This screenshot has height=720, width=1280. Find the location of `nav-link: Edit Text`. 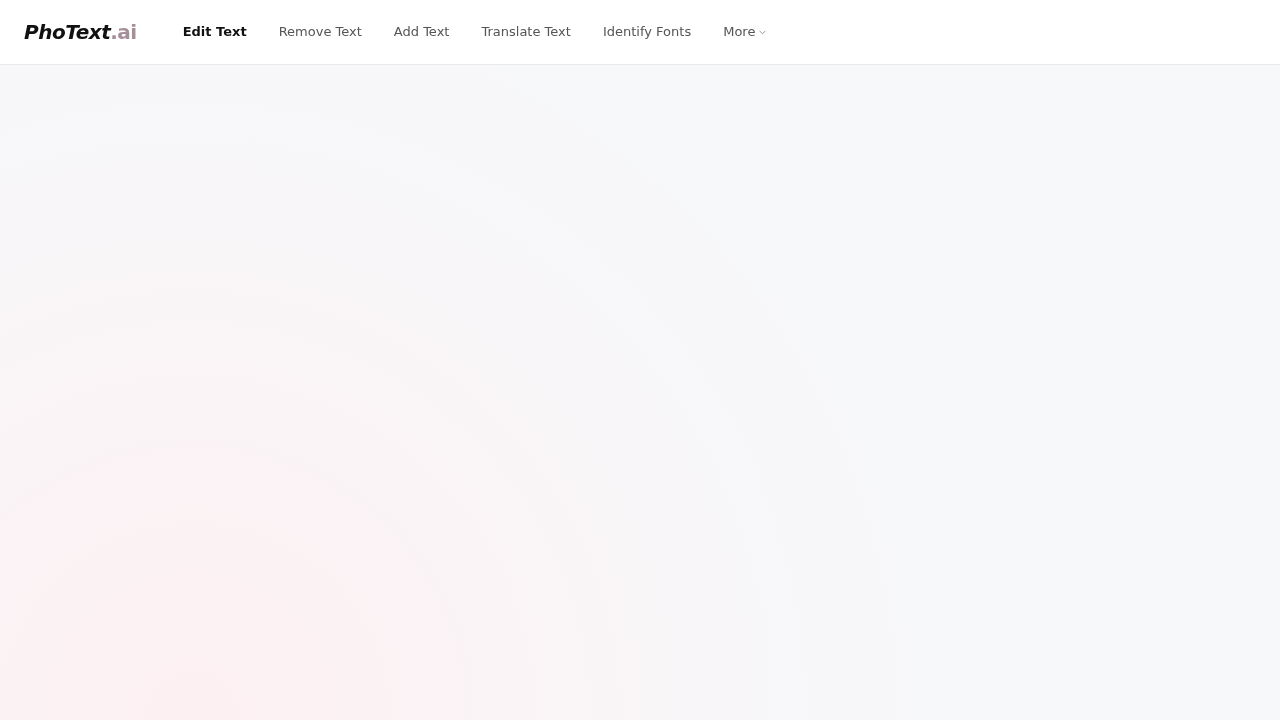

nav-link: Edit Text is located at coordinates (214, 32).